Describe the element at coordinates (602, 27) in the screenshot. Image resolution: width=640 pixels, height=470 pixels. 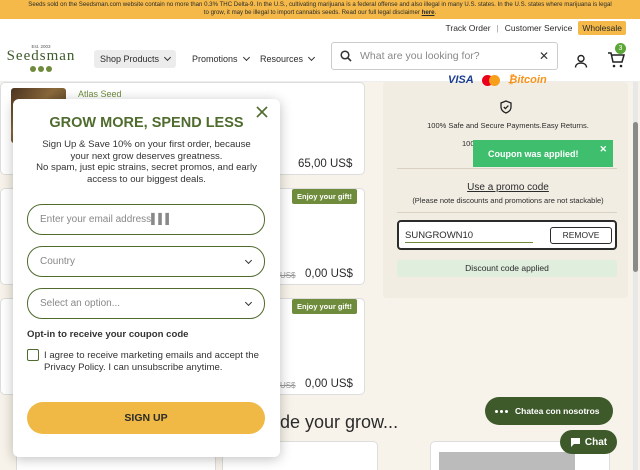
I see `wholesale-link: Wholesale` at that location.